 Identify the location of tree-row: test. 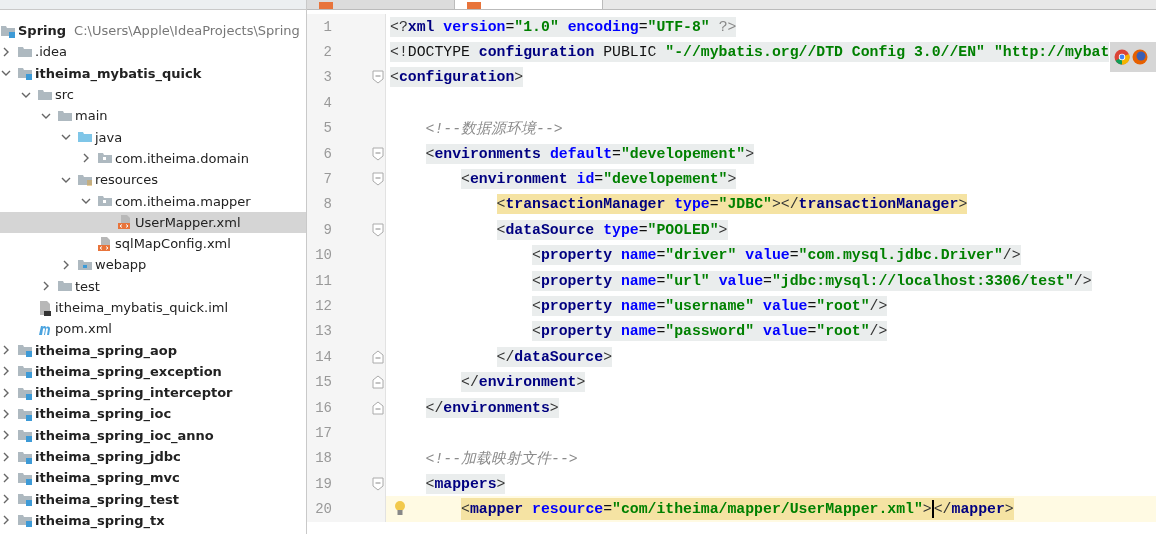
(153, 286).